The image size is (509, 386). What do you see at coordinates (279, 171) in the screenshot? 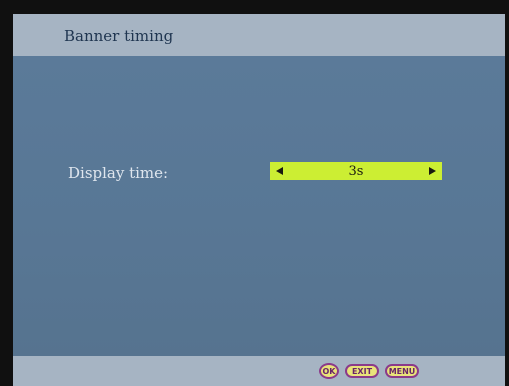
I see `left-arrow-icon` at bounding box center [279, 171].